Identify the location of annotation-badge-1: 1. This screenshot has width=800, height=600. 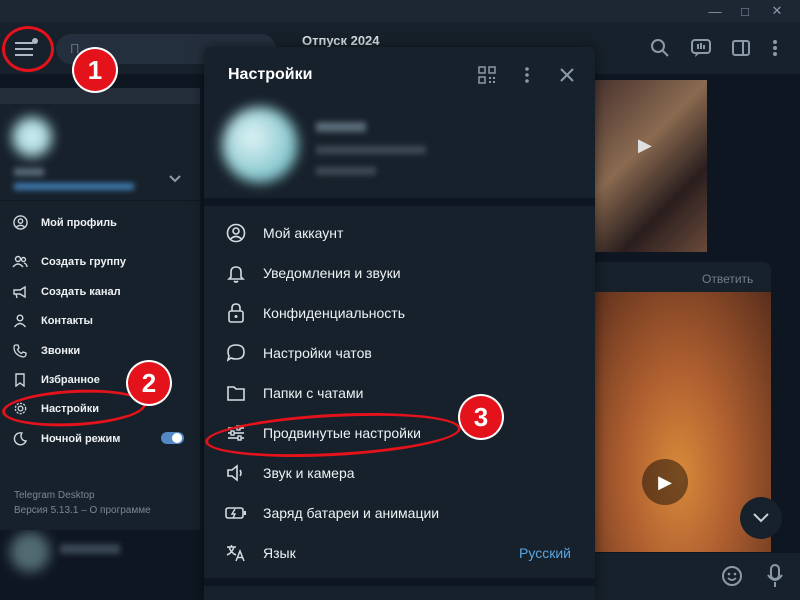
(95, 70).